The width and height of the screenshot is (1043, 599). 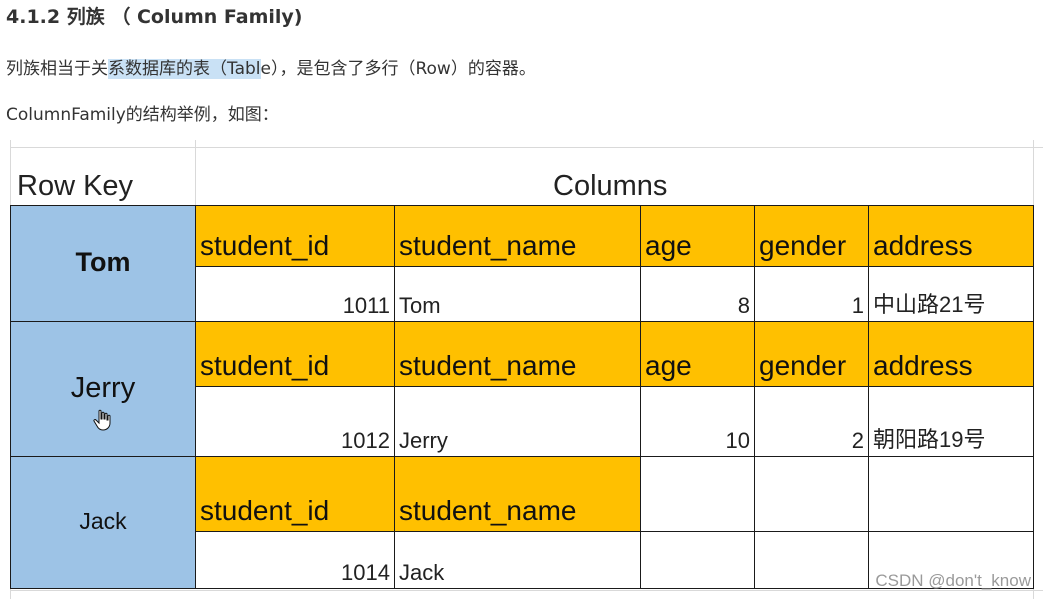 What do you see at coordinates (951, 421) in the screenshot?
I see `cell-address: 朝阳路19号` at bounding box center [951, 421].